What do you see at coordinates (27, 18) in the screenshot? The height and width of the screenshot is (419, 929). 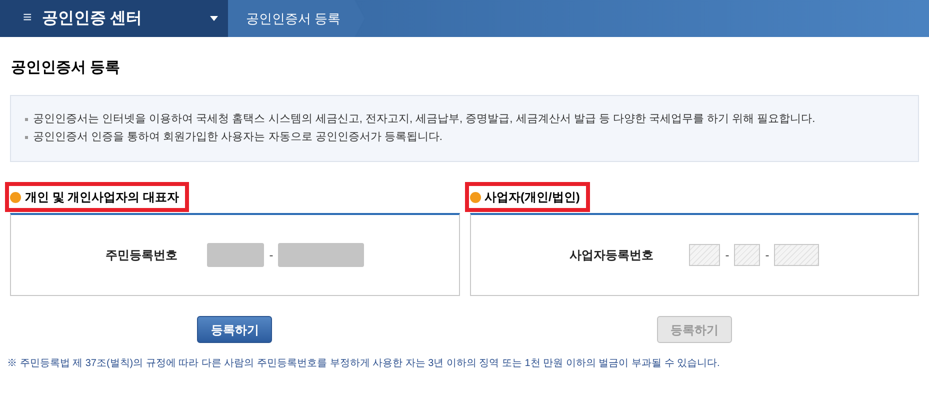 I see `menu-icon: ≡` at bounding box center [27, 18].